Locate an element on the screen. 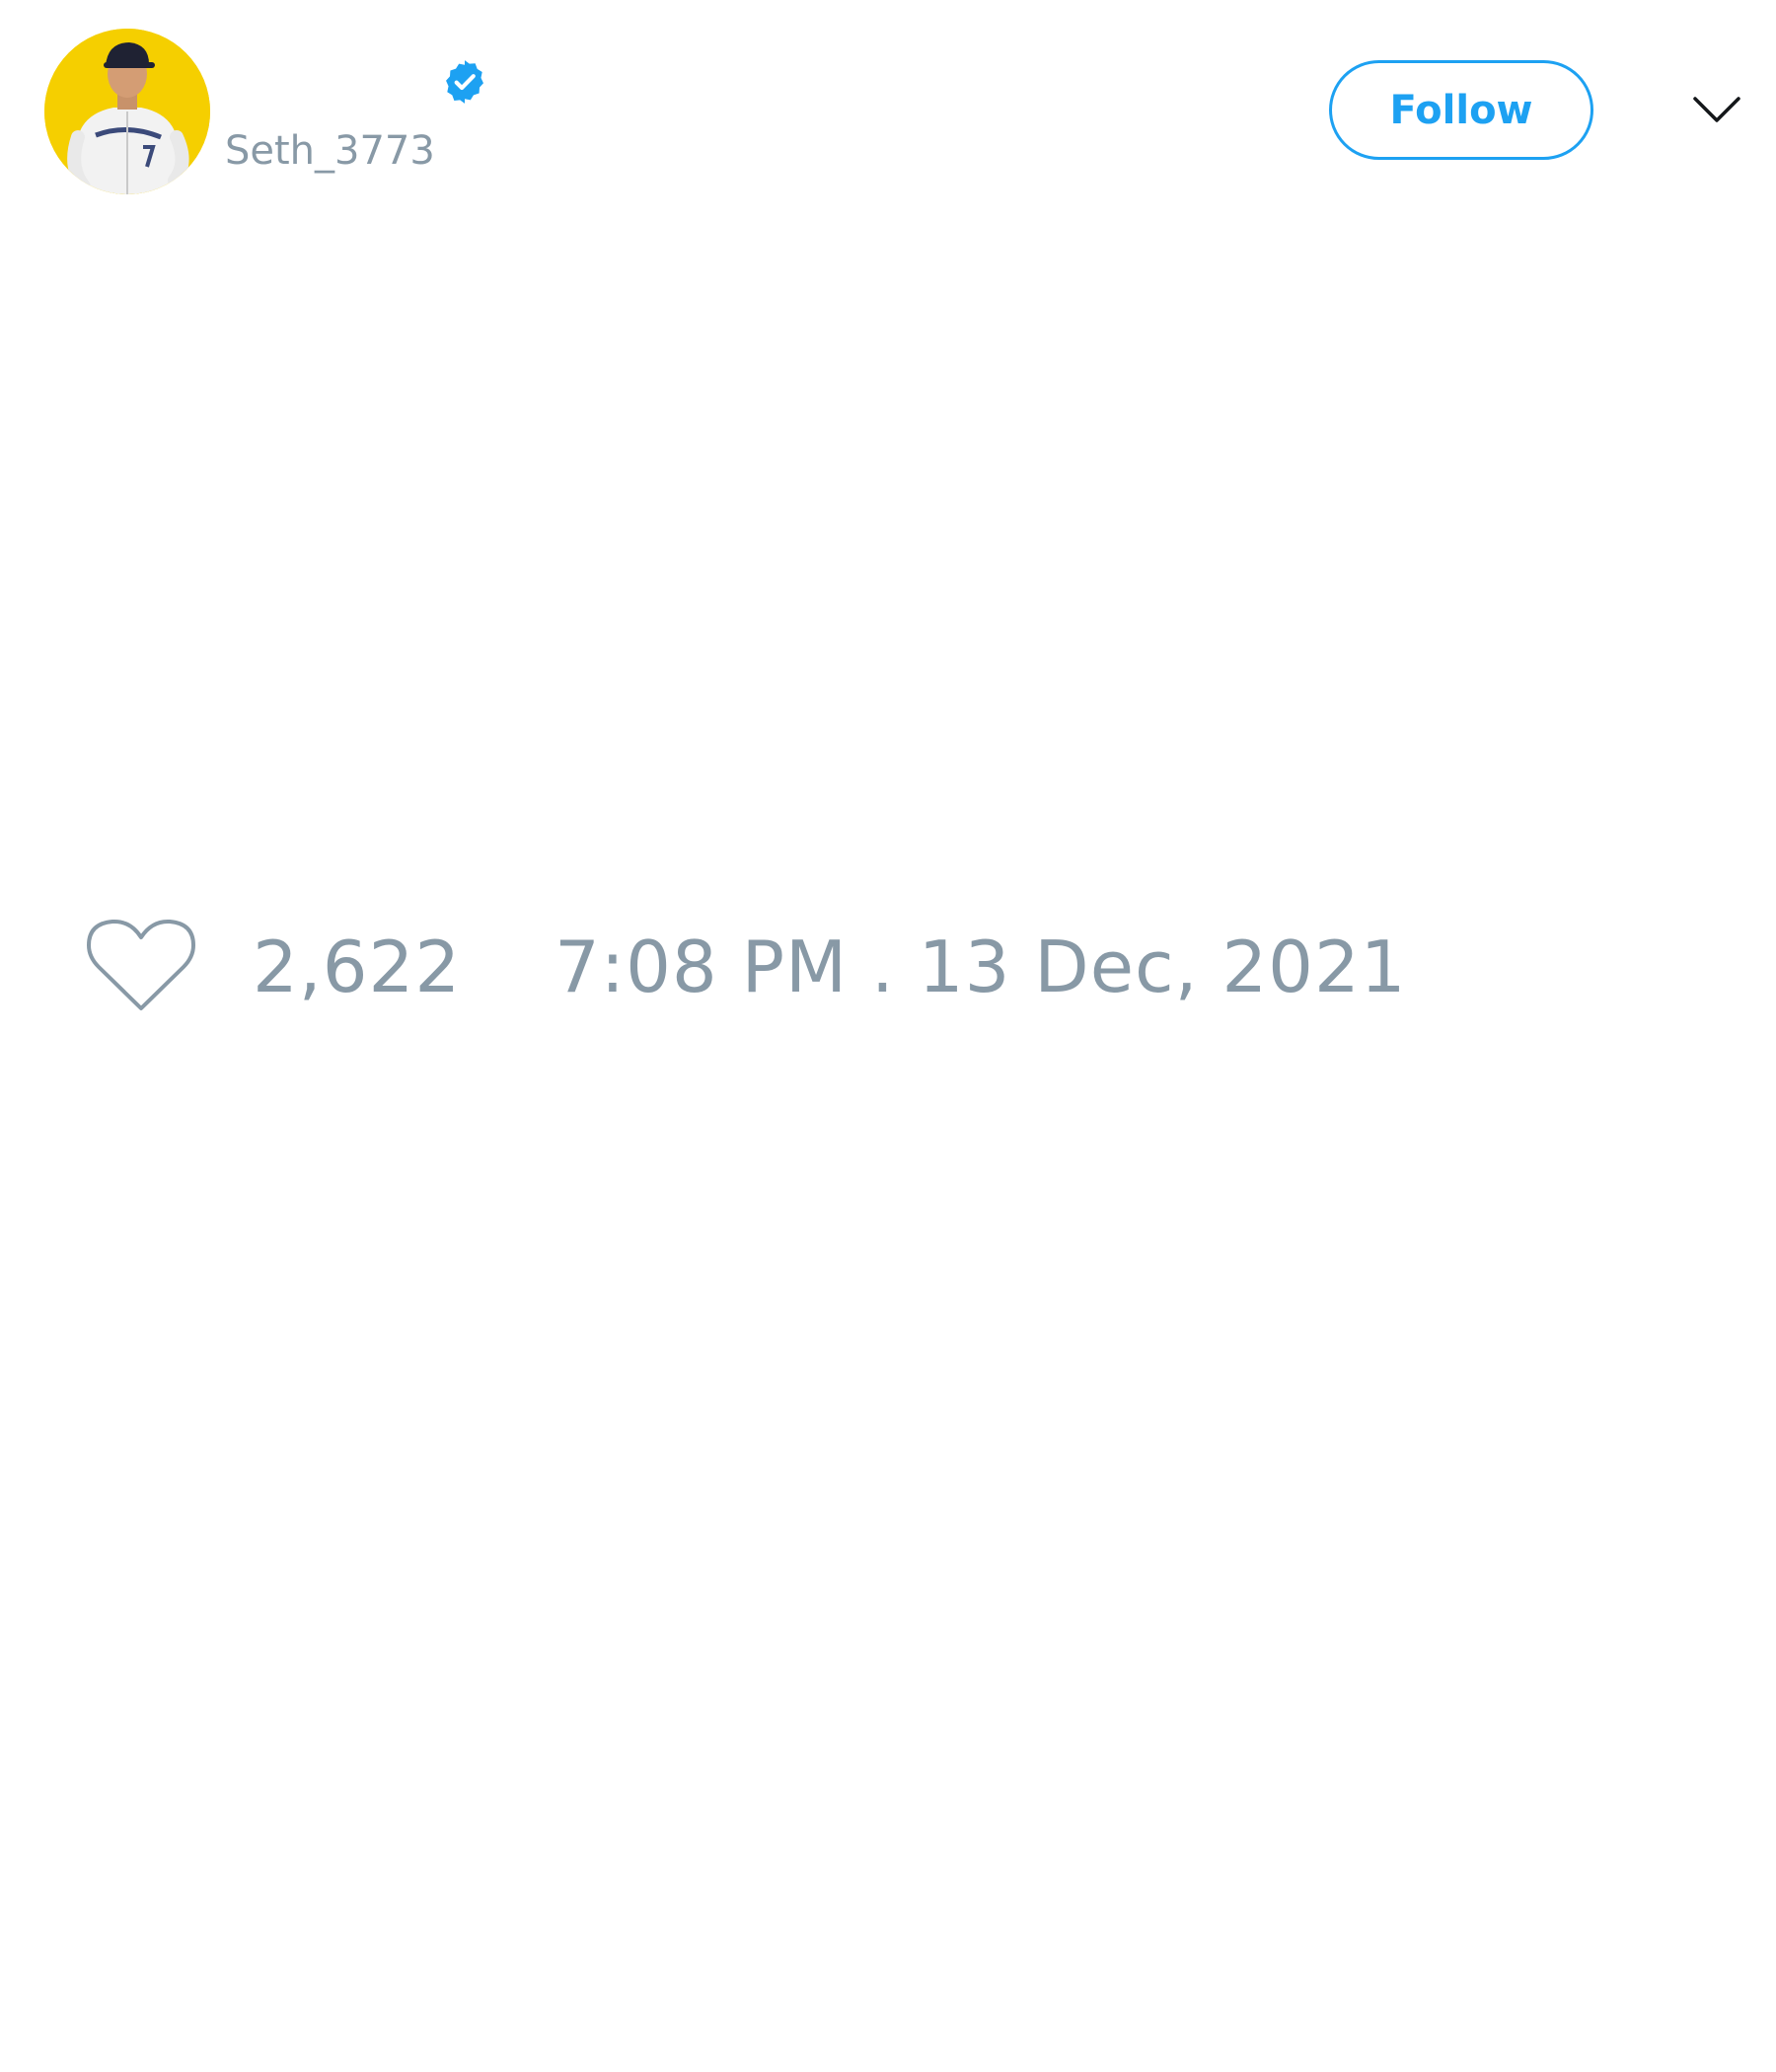 The width and height of the screenshot is (1776, 2072). verified-badge-icon is located at coordinates (465, 82).